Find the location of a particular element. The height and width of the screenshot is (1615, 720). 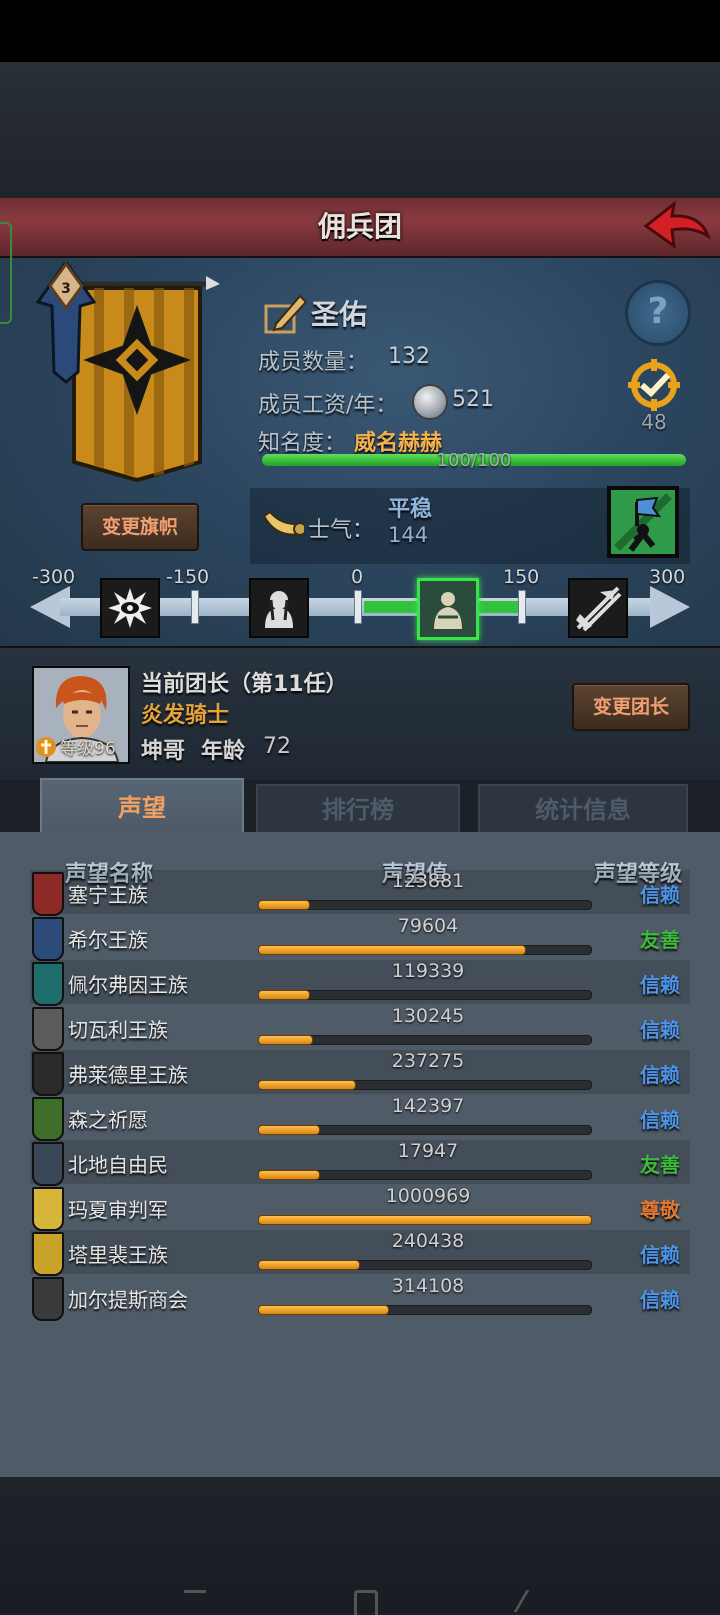

scale-tick-label: 150 is located at coordinates (521, 577).